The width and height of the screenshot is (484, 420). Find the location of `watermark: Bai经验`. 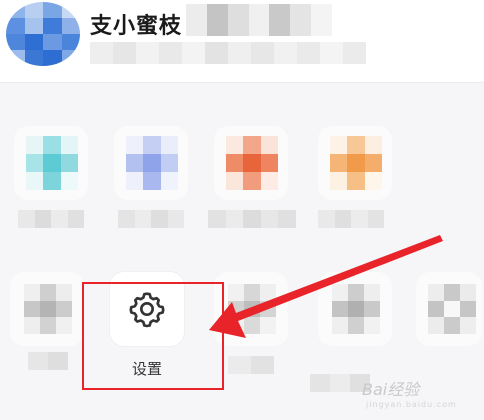

watermark: Bai经验 is located at coordinates (391, 389).